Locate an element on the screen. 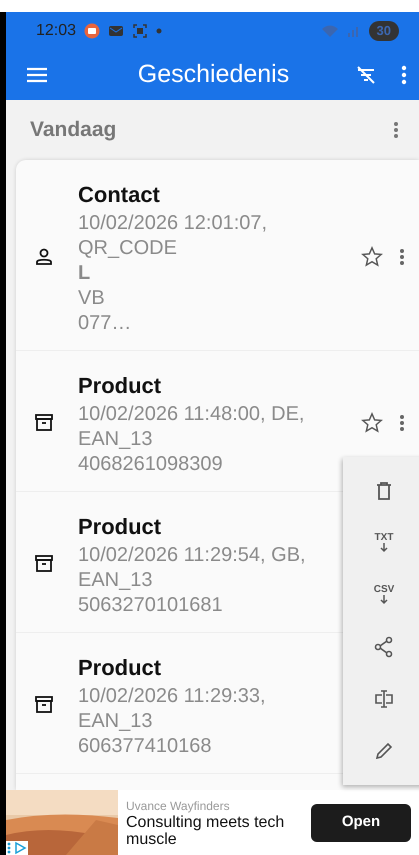 Image resolution: width=419 pixels, height=855 pixels. status-time: 12:03 is located at coordinates (56, 31).